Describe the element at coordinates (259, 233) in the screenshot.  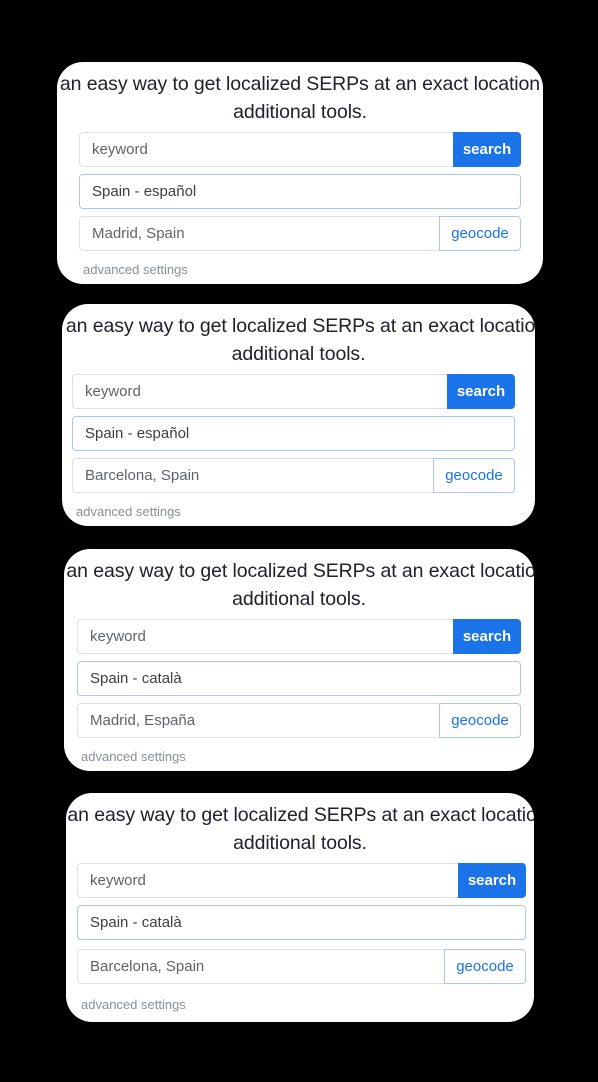
I see `location-input: Madrid, Spain` at that location.